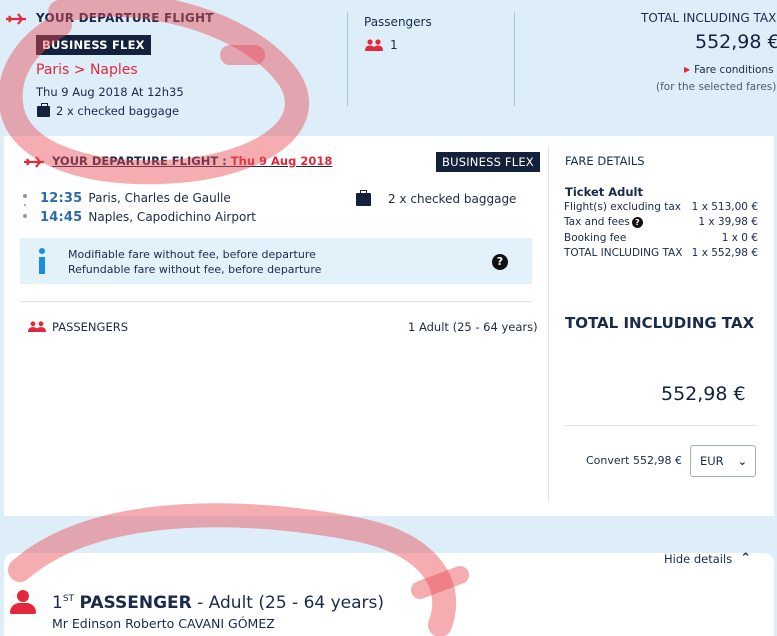 This screenshot has width=777, height=636. Describe the element at coordinates (118, 111) in the screenshot. I see `baggage-summary-text: 2 x checked baggage` at that location.